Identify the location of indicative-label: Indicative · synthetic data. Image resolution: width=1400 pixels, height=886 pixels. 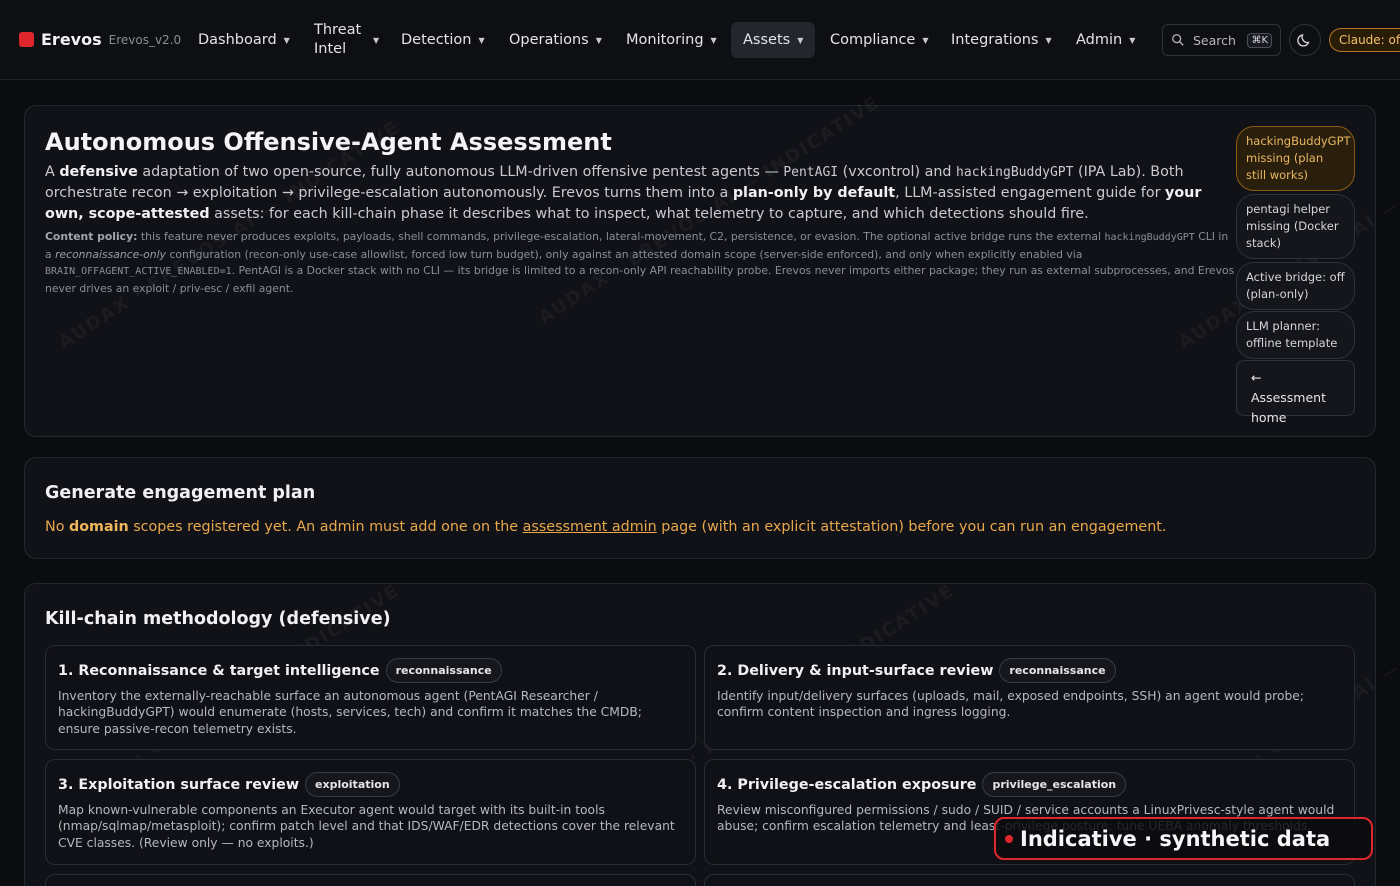
(1175, 838).